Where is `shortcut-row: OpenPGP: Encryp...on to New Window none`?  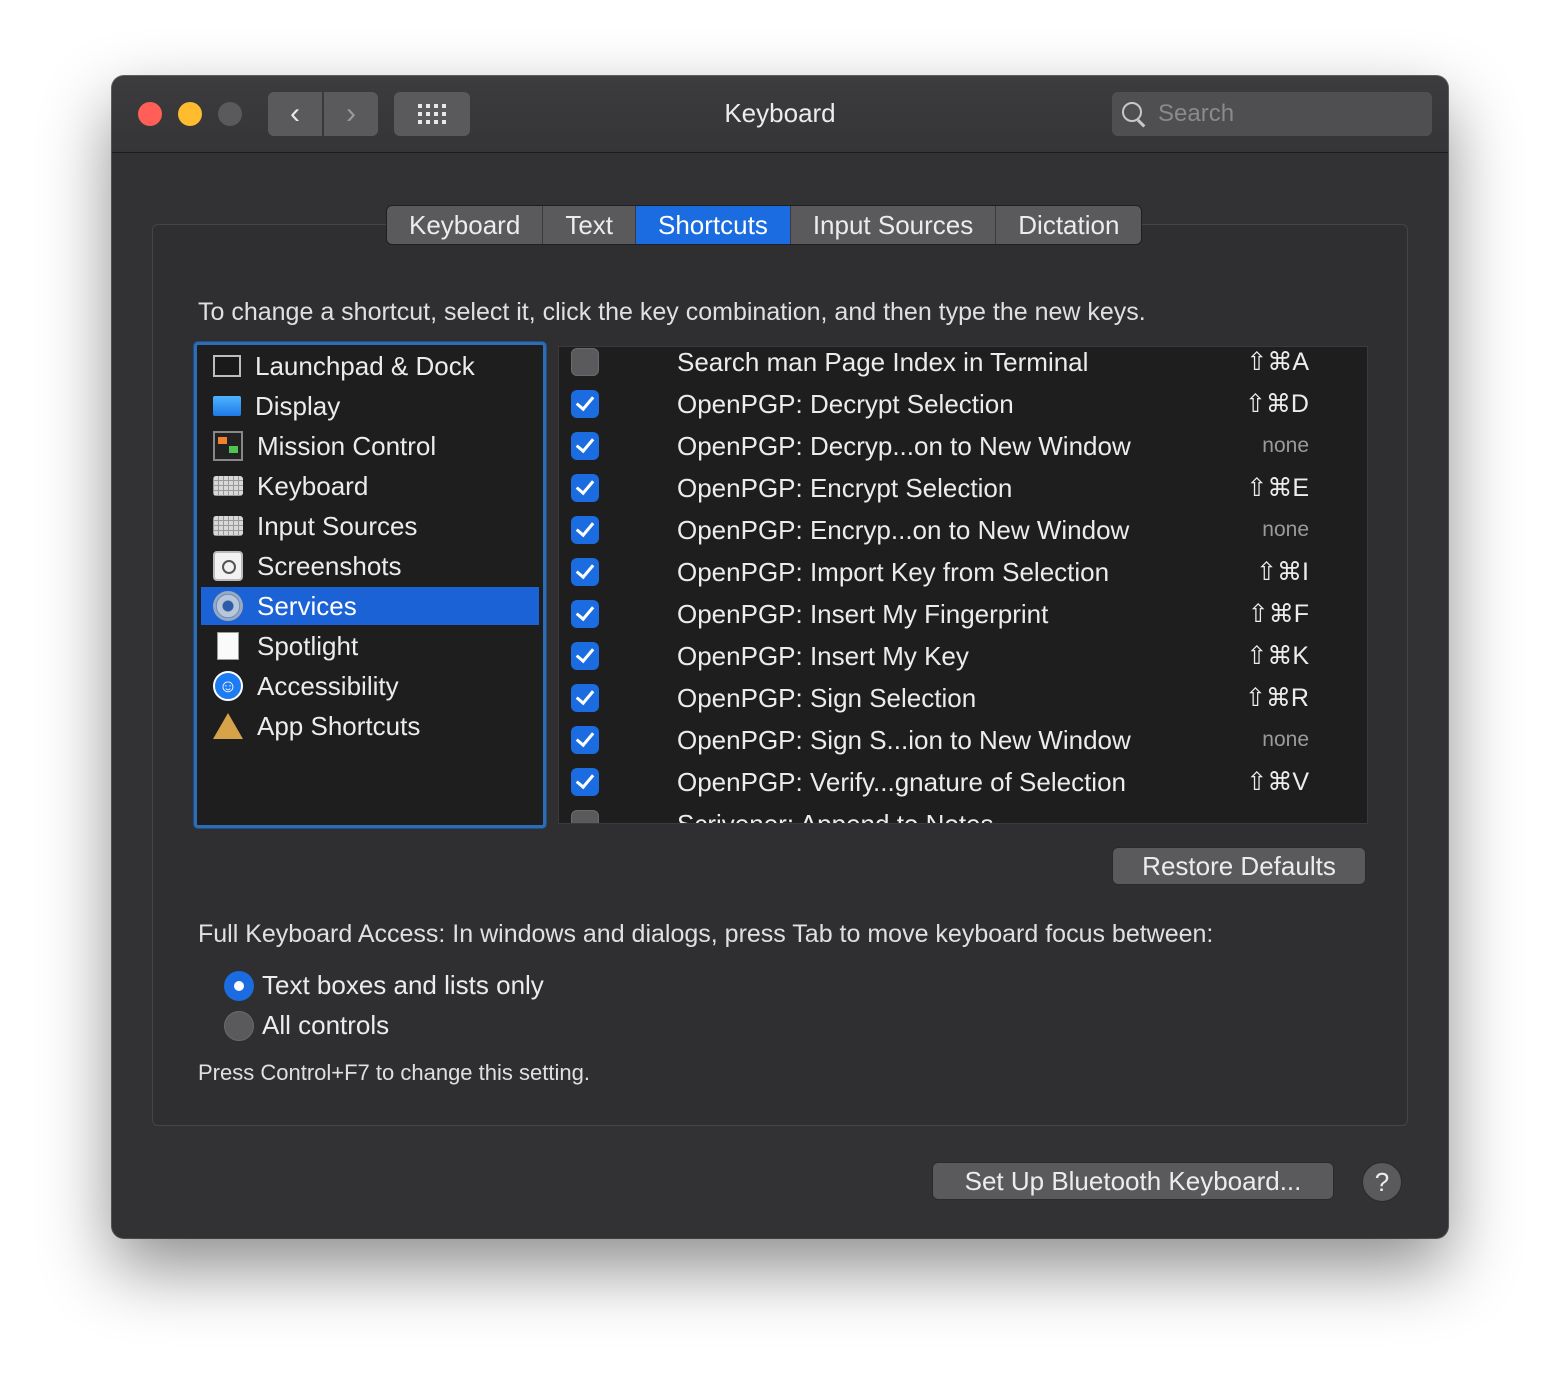
shortcut-row: OpenPGP: Encryp...on to New Window none is located at coordinates (963, 530).